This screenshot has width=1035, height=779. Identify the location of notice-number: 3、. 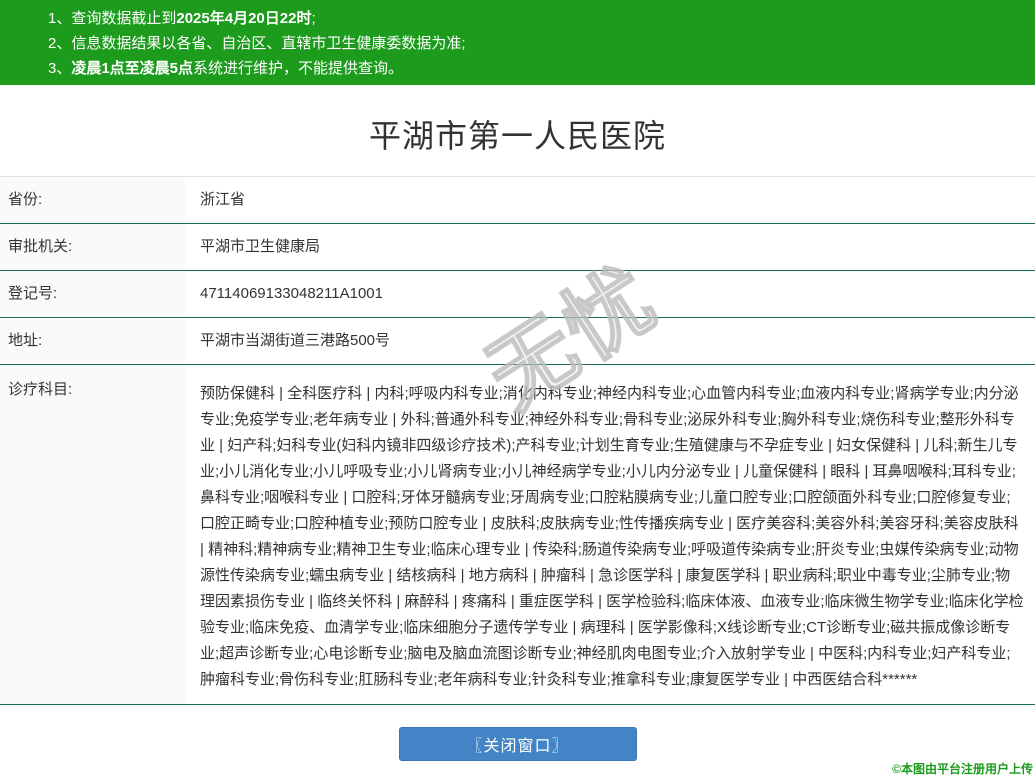
(60, 68).